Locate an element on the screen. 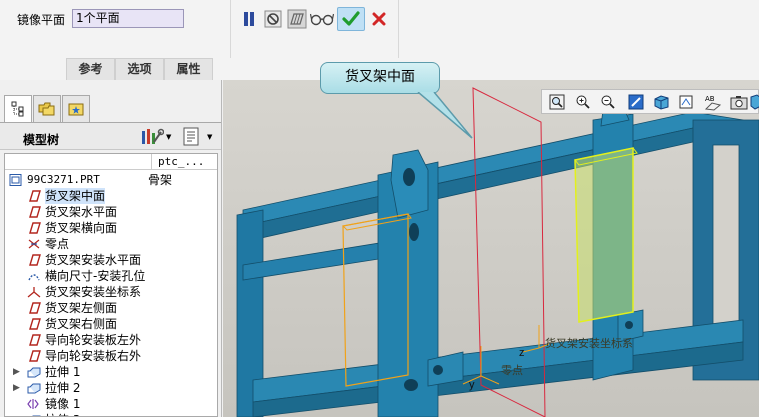 The image size is (759, 417). zoom-out-button is located at coordinates (608, 102).